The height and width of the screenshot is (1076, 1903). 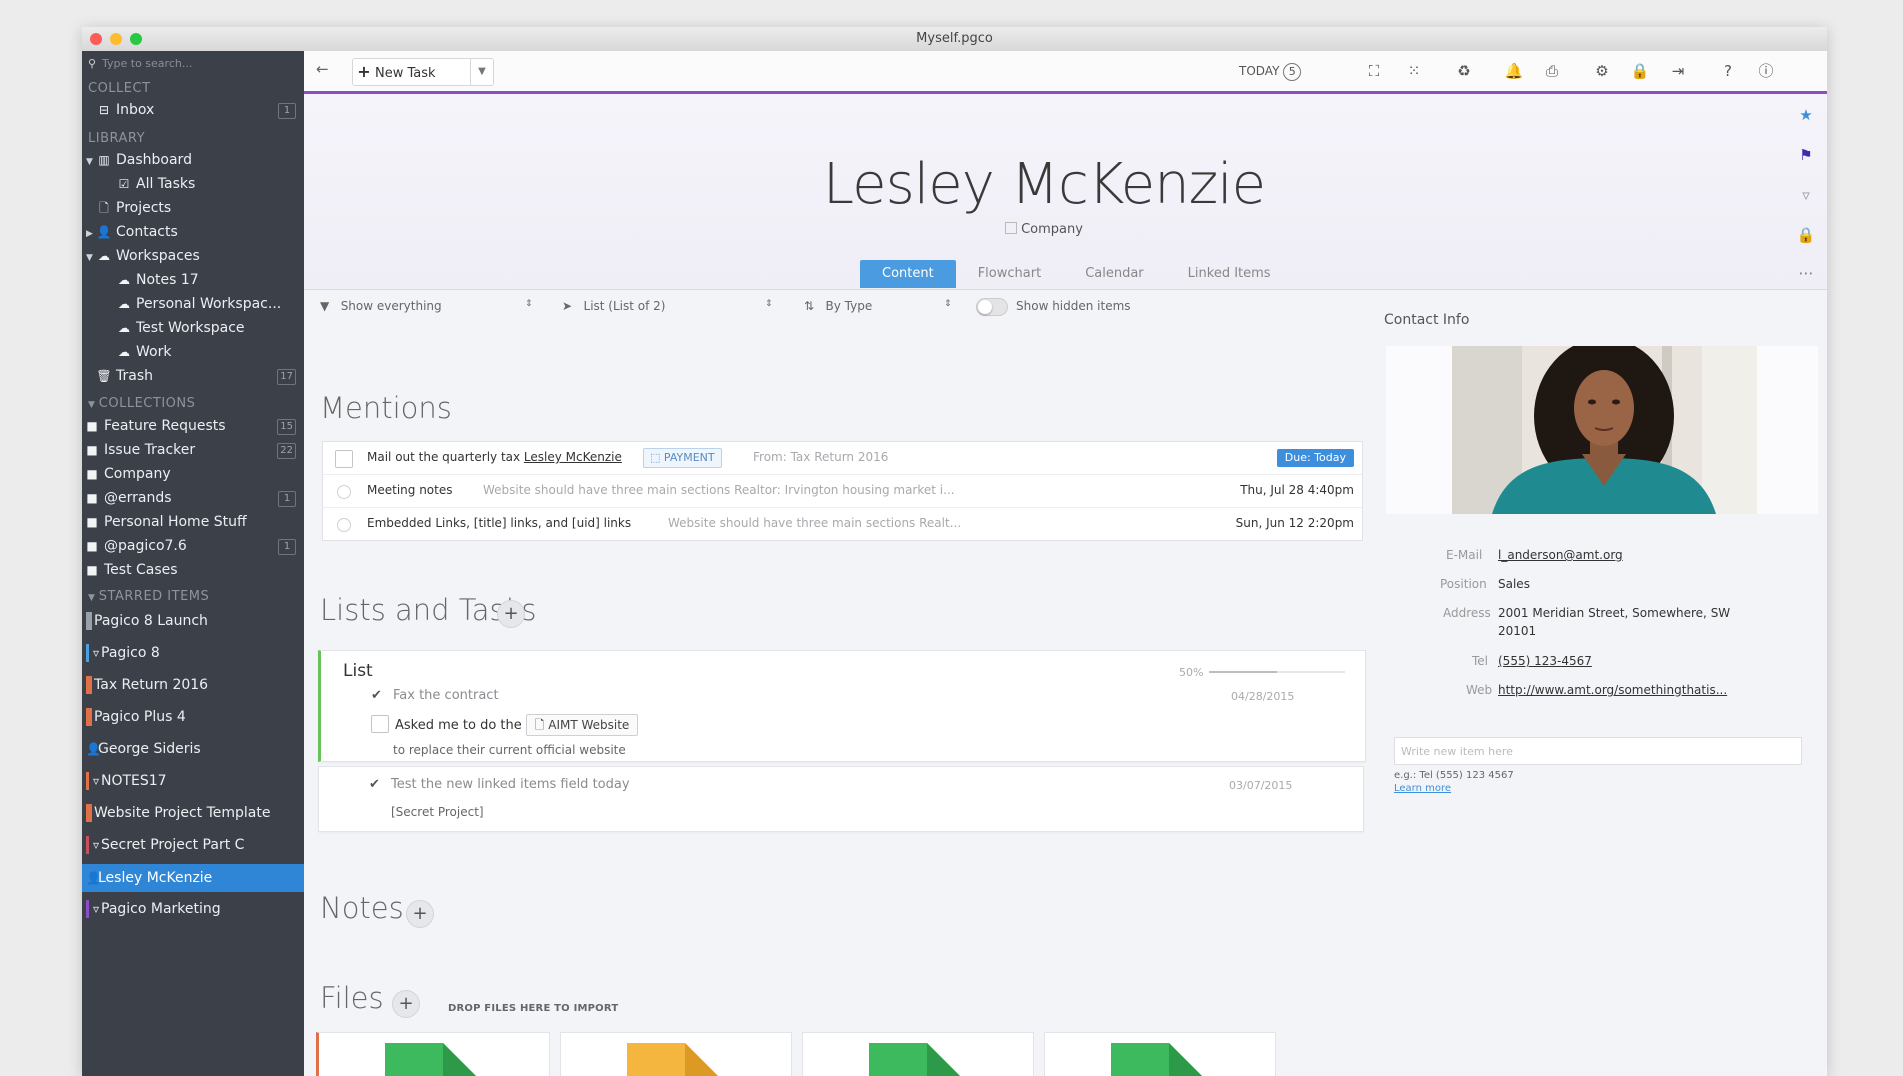 What do you see at coordinates (624, 306) in the screenshot?
I see `list-filter-label: List (List of 2)` at bounding box center [624, 306].